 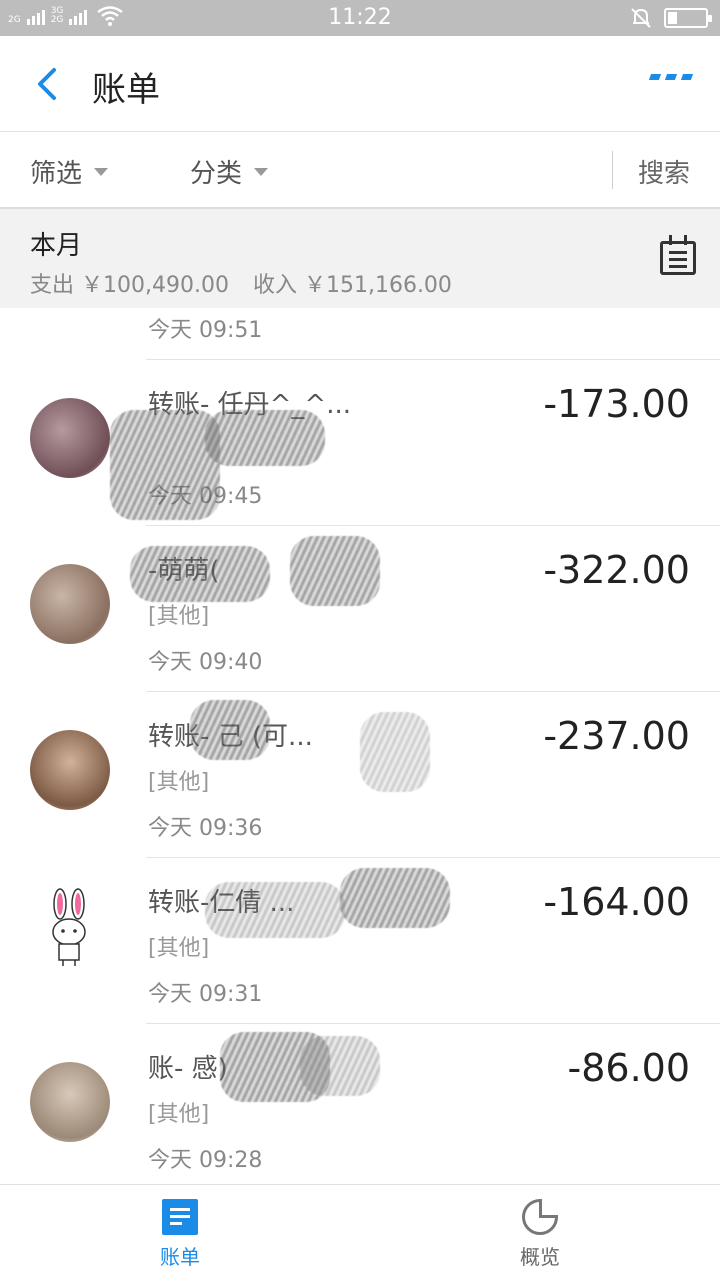 What do you see at coordinates (616, 736) in the screenshot?
I see `transaction-amount: -237.00` at bounding box center [616, 736].